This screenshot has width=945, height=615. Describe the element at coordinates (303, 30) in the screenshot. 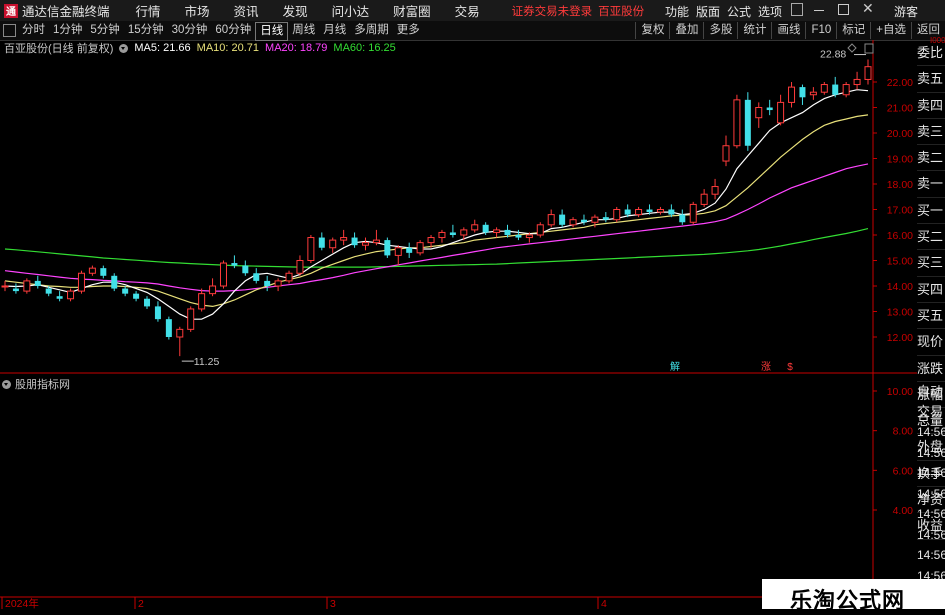

I see `period-weekly: 周线` at that location.